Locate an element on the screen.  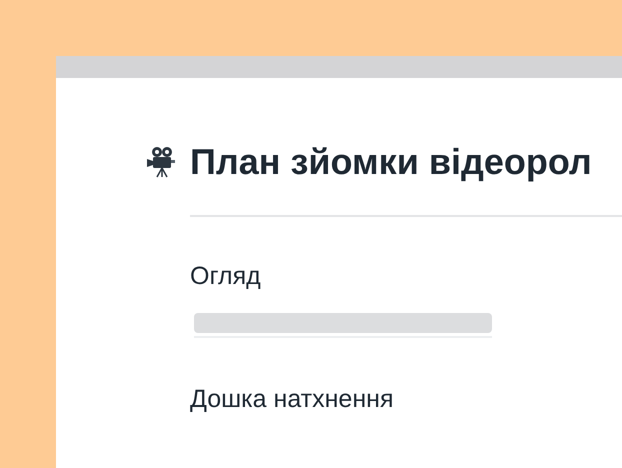
section-heading: Дошка натхнення is located at coordinates (292, 399).